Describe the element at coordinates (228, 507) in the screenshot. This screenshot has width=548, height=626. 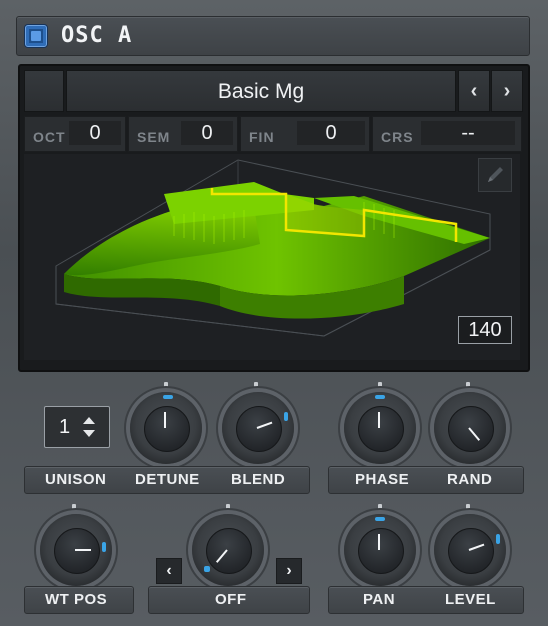
I see `off-tick` at that location.